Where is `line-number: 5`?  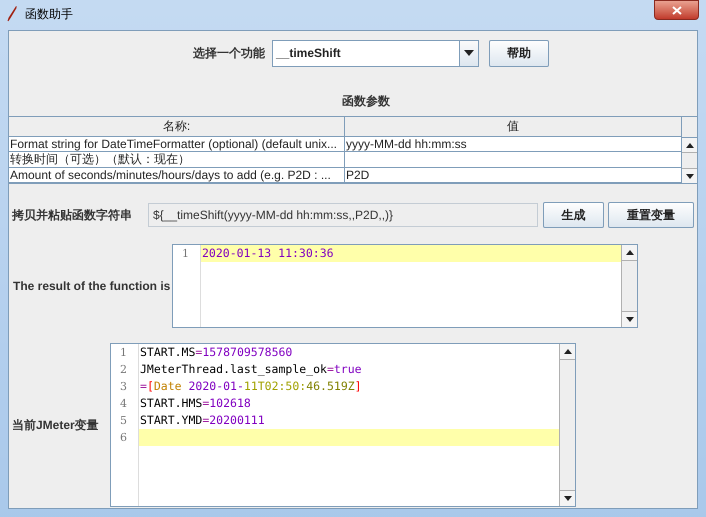 line-number: 5 is located at coordinates (123, 420).